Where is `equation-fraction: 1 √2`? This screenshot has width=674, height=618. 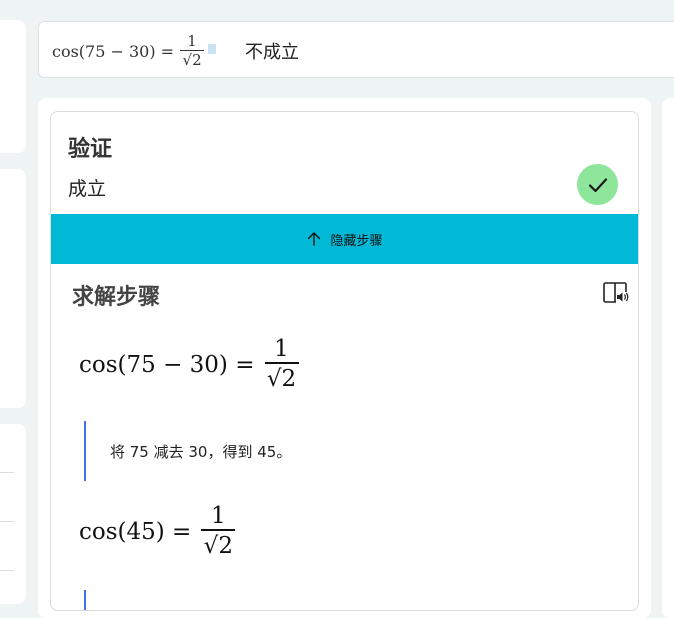
equation-fraction: 1 √2 is located at coordinates (192, 50).